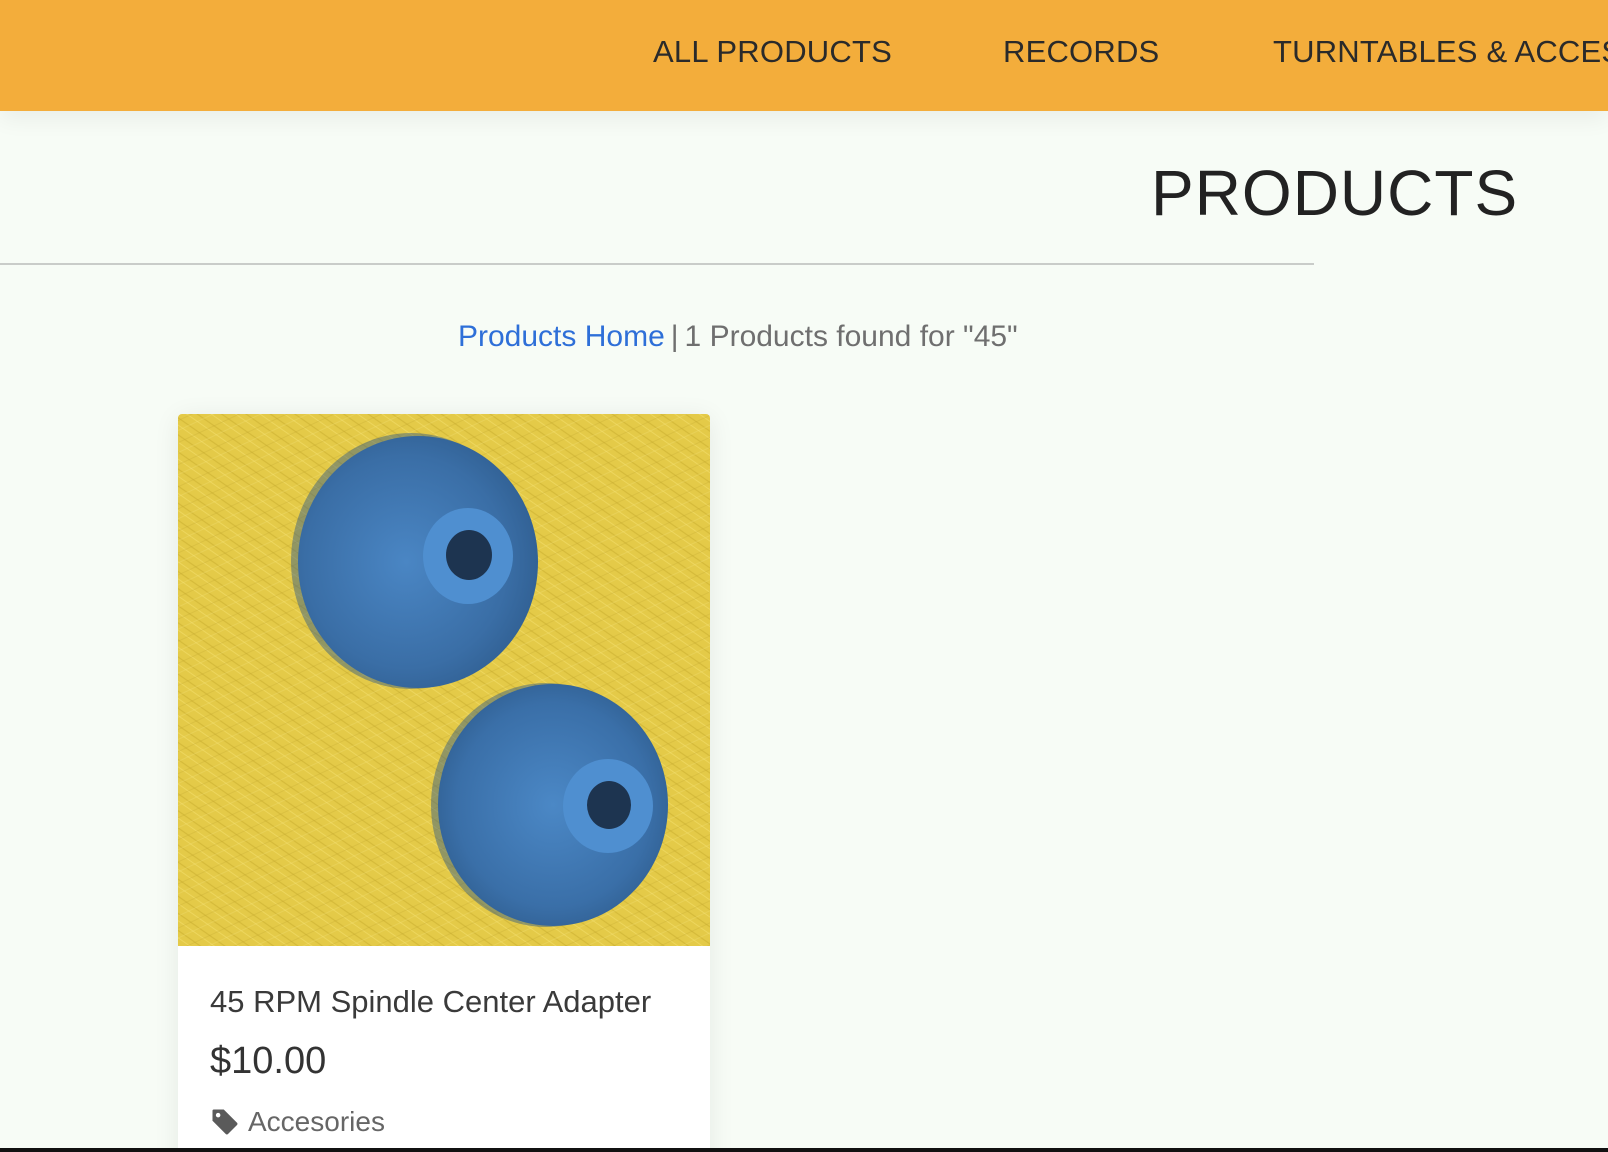 Image resolution: width=1608 pixels, height=1152 pixels. What do you see at coordinates (561, 336) in the screenshot?
I see `products-home-link: Products Home` at bounding box center [561, 336].